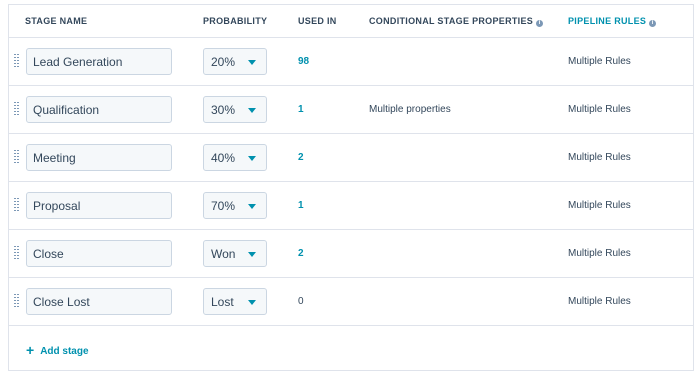 This screenshot has width=700, height=377. I want to click on probability-value: 70%, so click(223, 206).